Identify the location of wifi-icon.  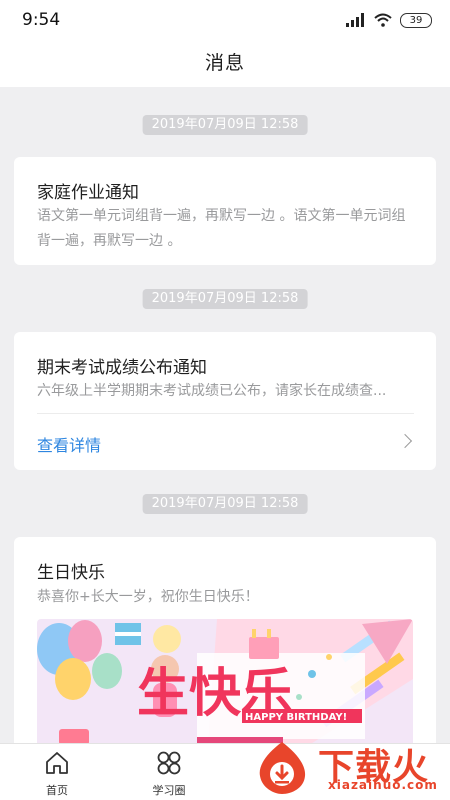
(383, 20).